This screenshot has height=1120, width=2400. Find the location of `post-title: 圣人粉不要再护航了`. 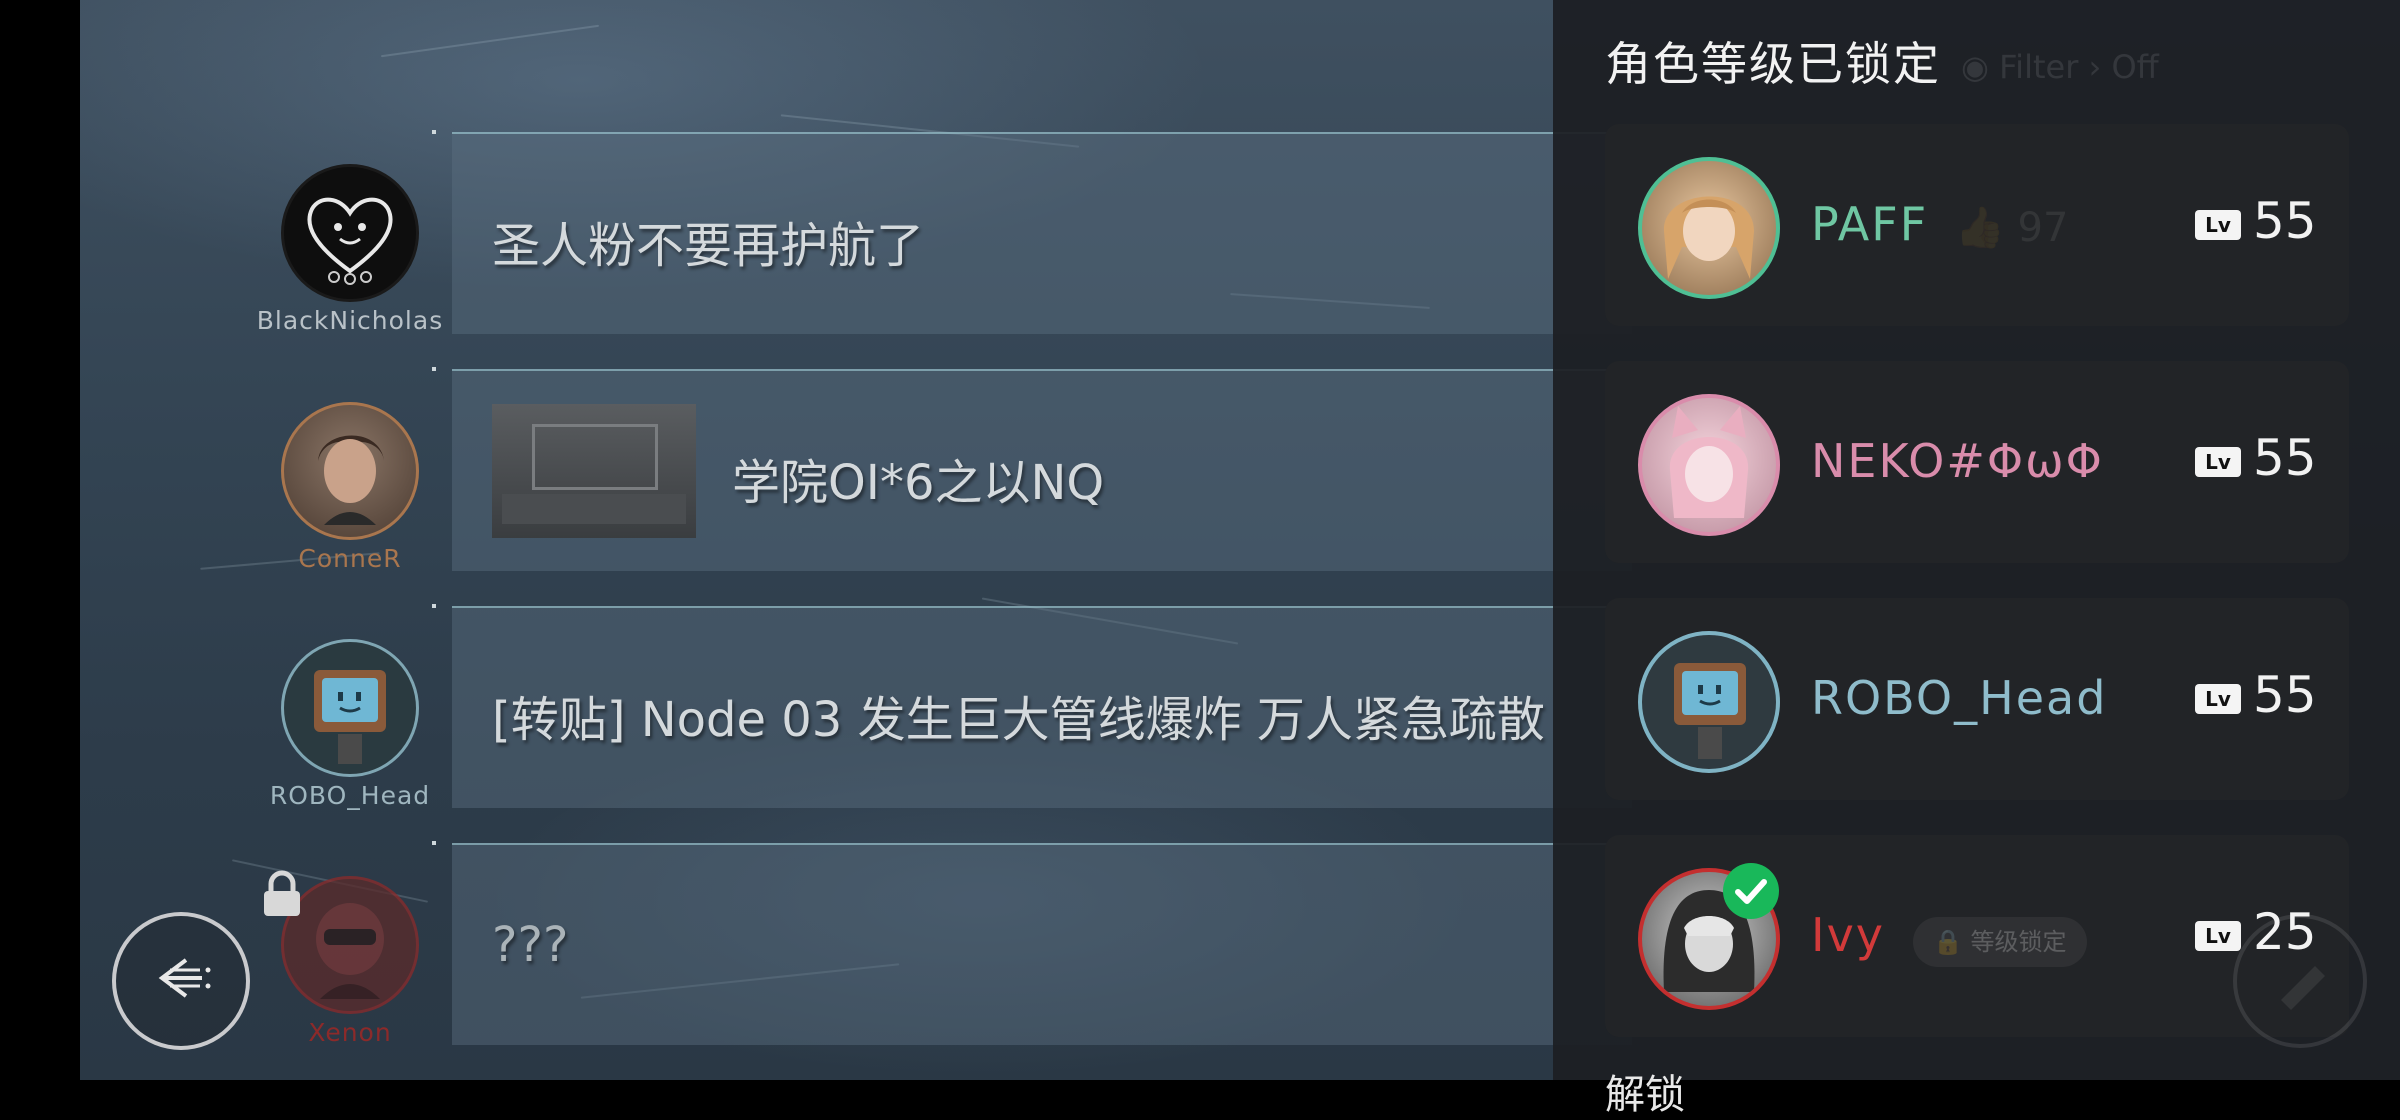

post-title: 圣人粉不要再护航了 is located at coordinates (708, 246).